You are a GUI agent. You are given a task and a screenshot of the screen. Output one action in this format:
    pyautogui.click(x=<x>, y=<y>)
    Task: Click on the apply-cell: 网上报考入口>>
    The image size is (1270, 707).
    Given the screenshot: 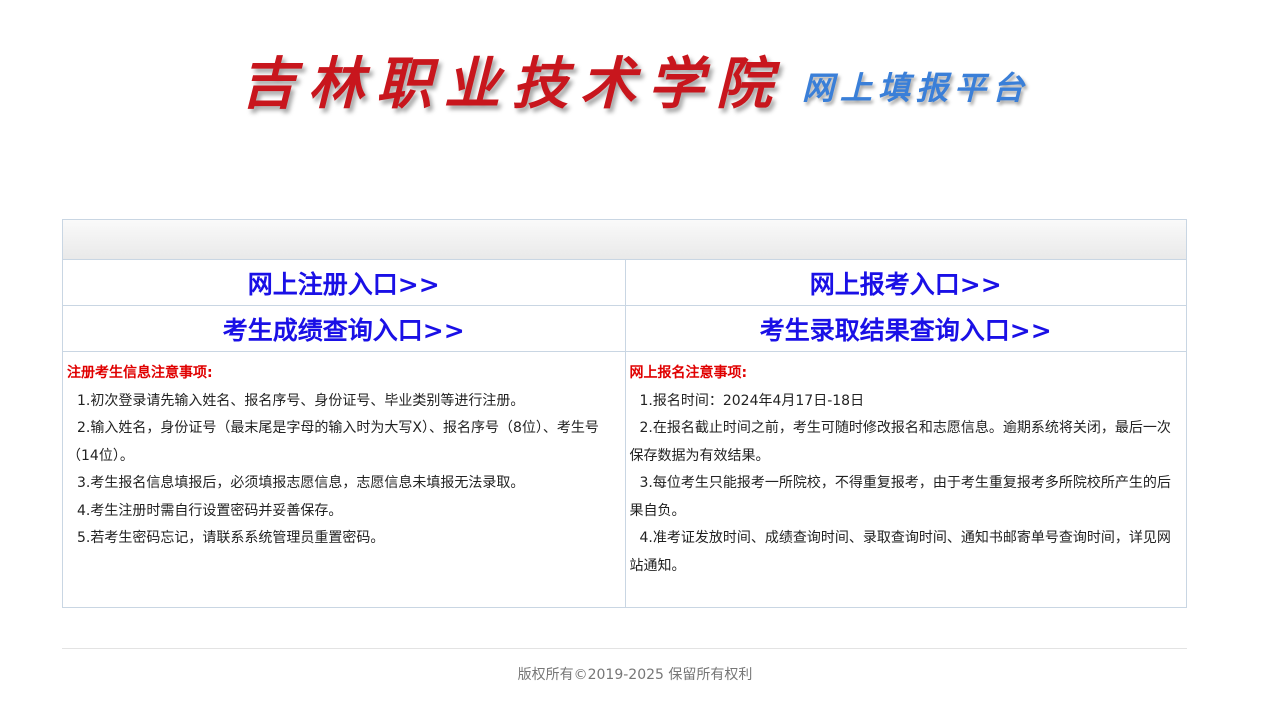 What is the action you would take?
    pyautogui.click(x=905, y=282)
    